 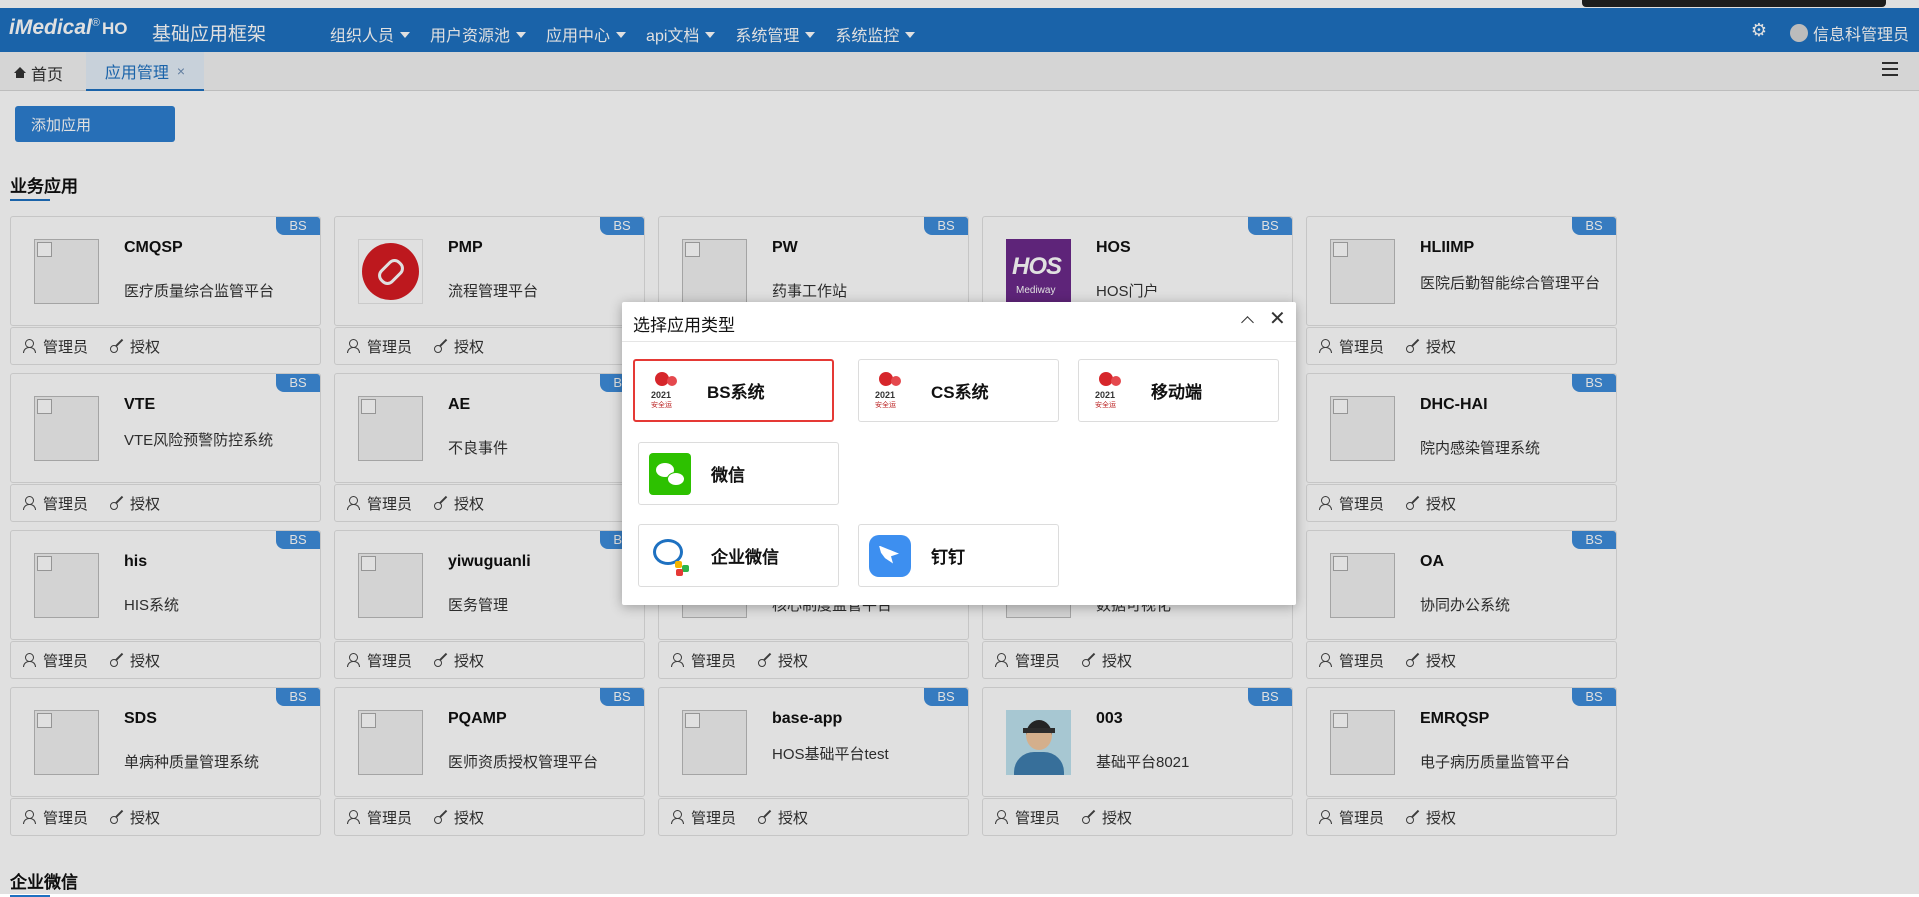 I want to click on option-mobile: 2021 安全运 移动端, so click(x=1178, y=390).